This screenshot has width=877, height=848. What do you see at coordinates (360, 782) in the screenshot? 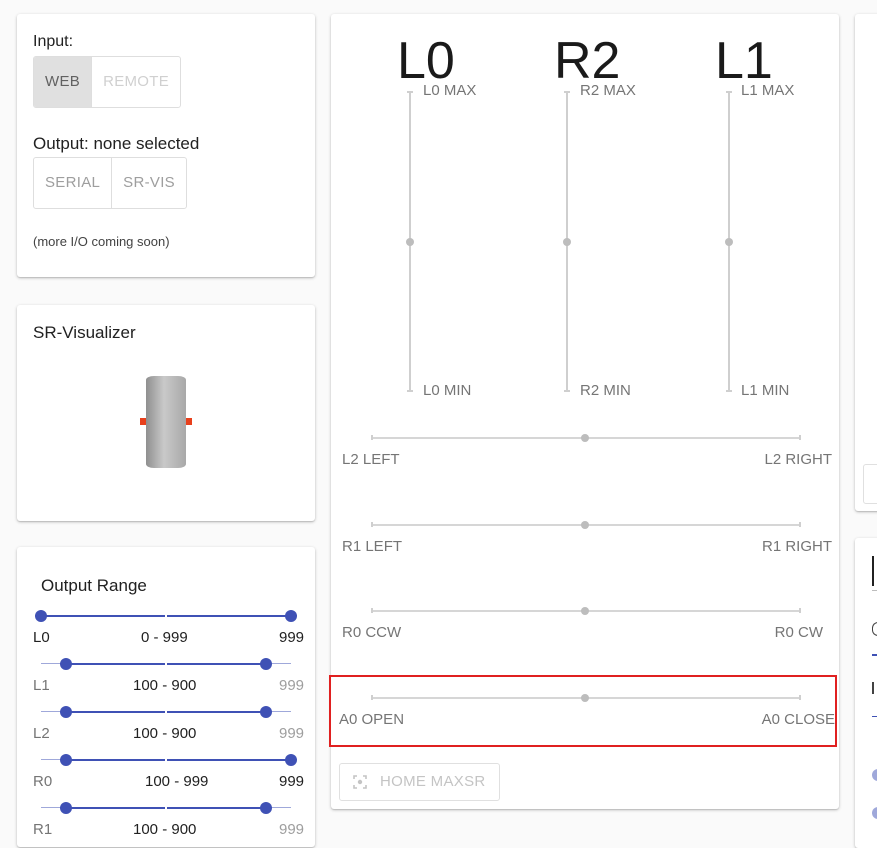
I see `focus-center-icon` at bounding box center [360, 782].